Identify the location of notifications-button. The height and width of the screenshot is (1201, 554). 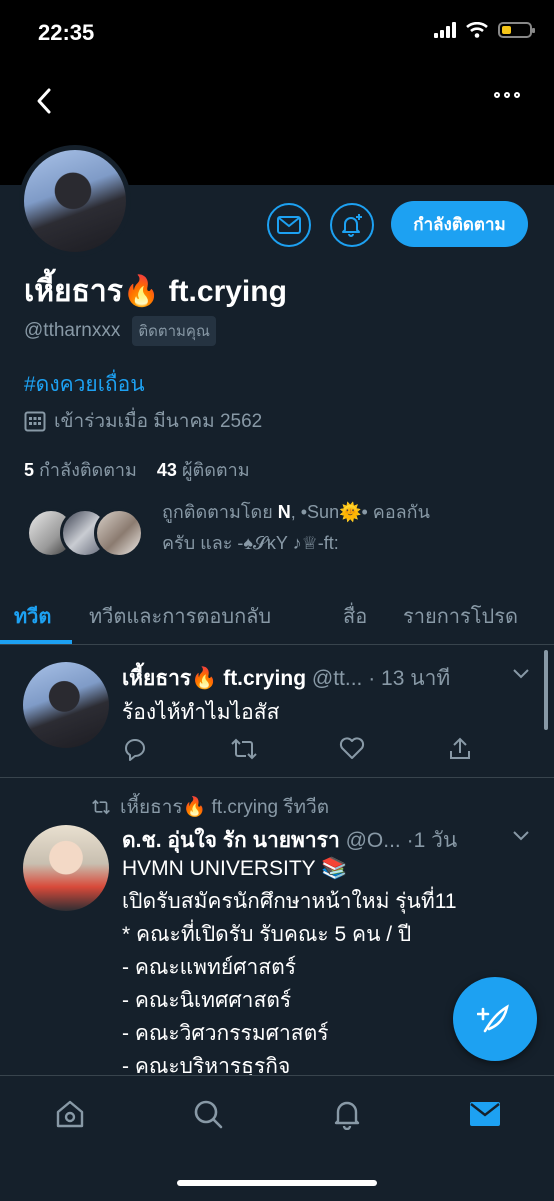
(352, 225).